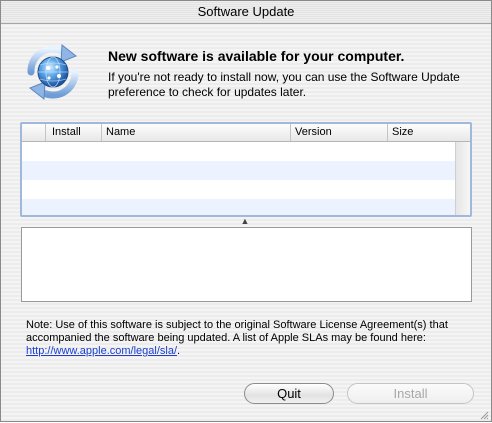 The image size is (492, 423). What do you see at coordinates (196, 132) in the screenshot?
I see `column-header-name: Name` at bounding box center [196, 132].